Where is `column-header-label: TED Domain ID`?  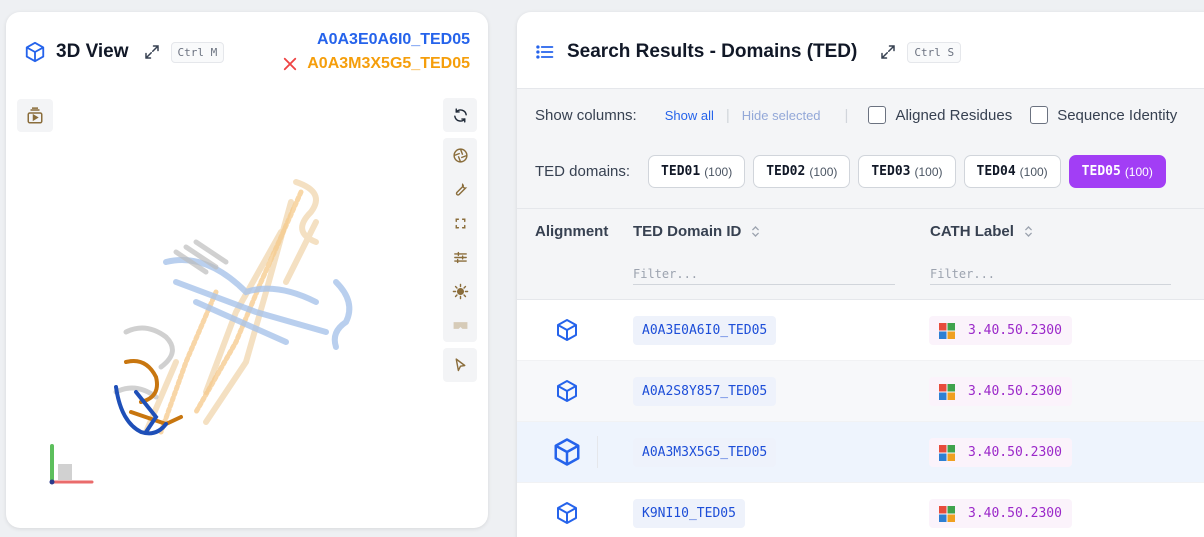 column-header-label: TED Domain ID is located at coordinates (687, 231).